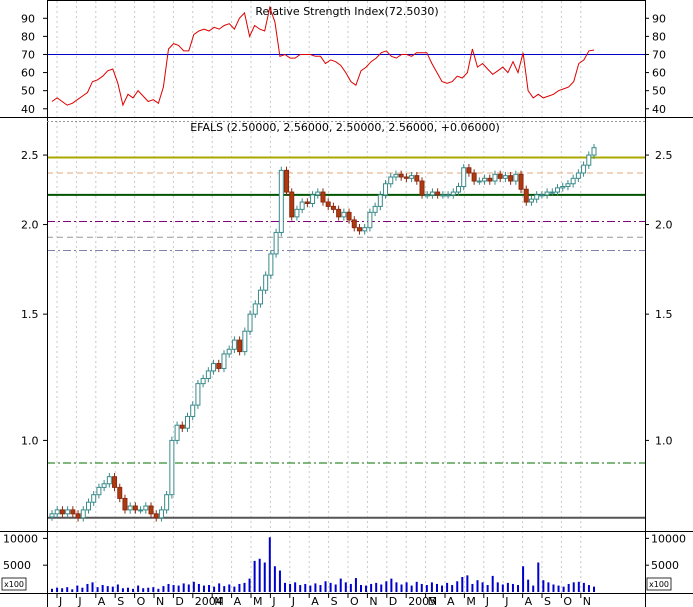  Describe the element at coordinates (373, 601) in the screenshot. I see `x-tick-label: N` at that location.